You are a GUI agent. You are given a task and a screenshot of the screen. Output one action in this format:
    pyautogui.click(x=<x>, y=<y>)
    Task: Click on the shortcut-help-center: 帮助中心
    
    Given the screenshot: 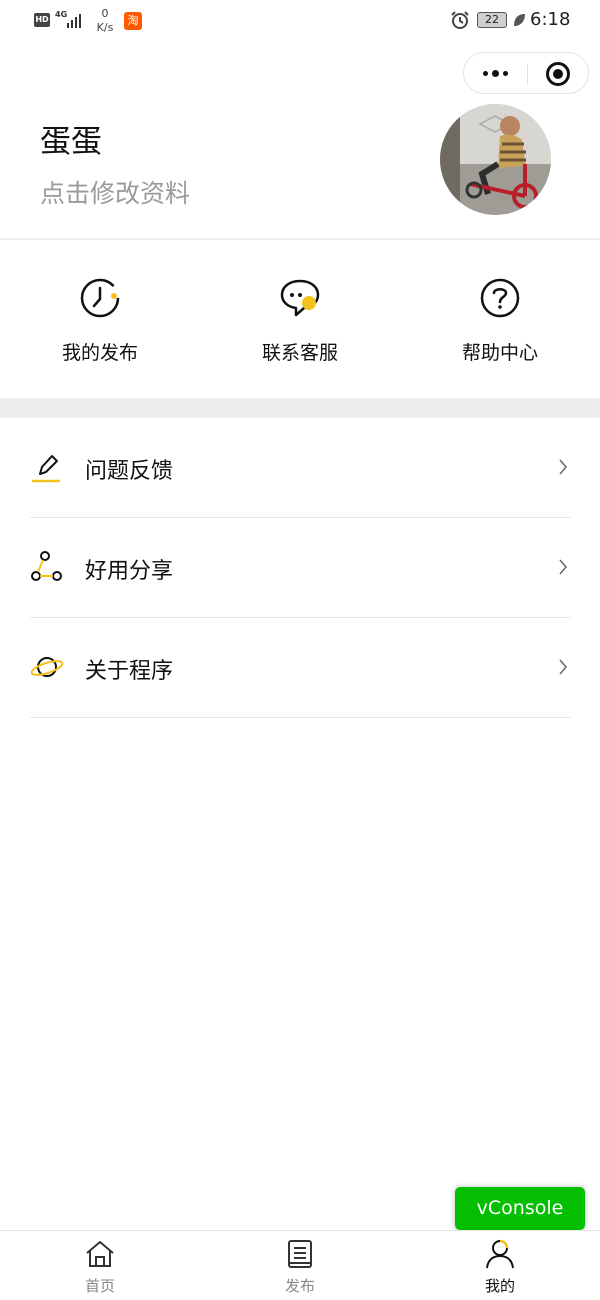 What is the action you would take?
    pyautogui.click(x=500, y=319)
    